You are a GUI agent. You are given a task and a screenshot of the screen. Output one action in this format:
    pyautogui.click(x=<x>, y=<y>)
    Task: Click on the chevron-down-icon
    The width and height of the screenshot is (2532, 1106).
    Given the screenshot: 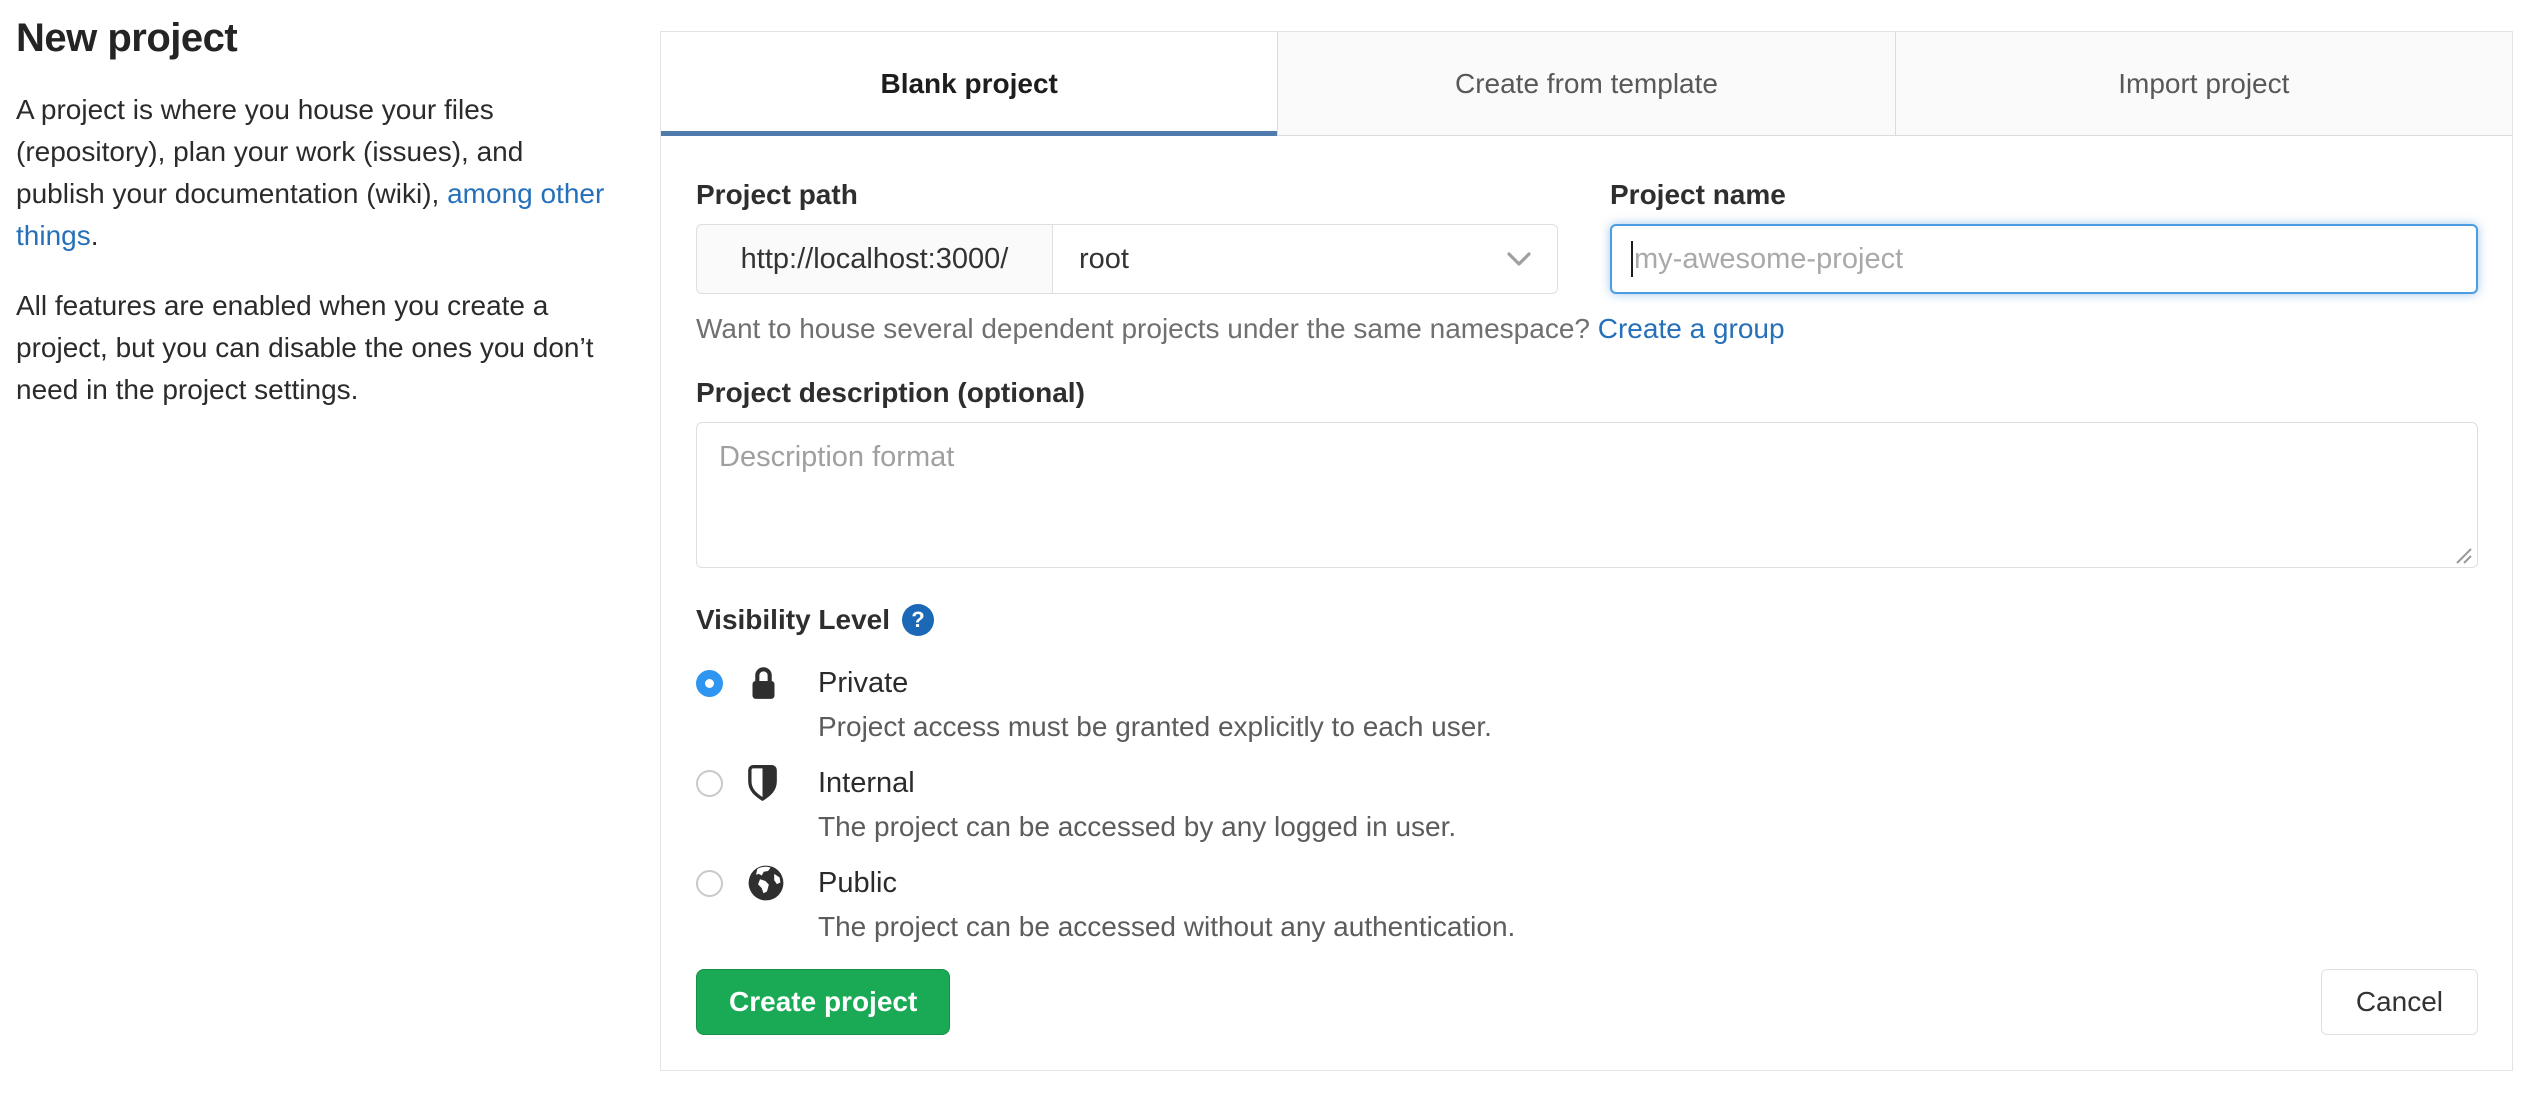 What is the action you would take?
    pyautogui.click(x=1519, y=259)
    